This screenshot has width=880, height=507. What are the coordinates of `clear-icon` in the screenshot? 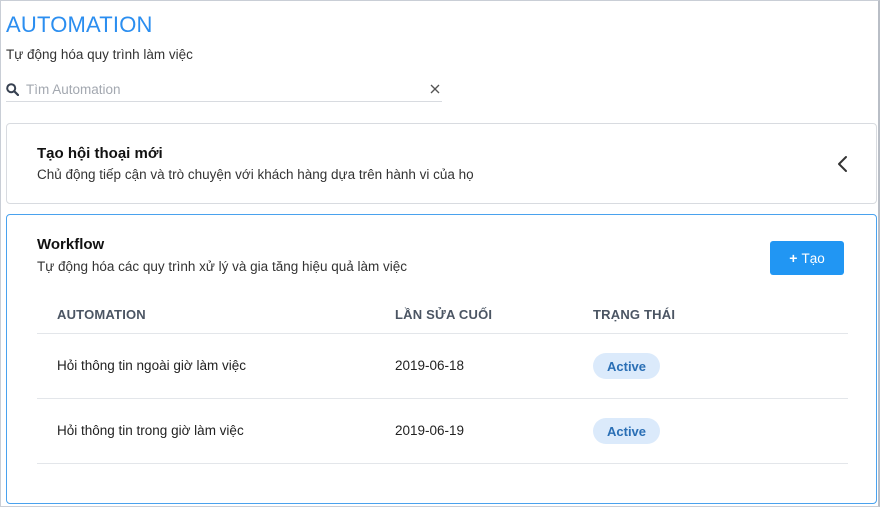 It's located at (435, 89).